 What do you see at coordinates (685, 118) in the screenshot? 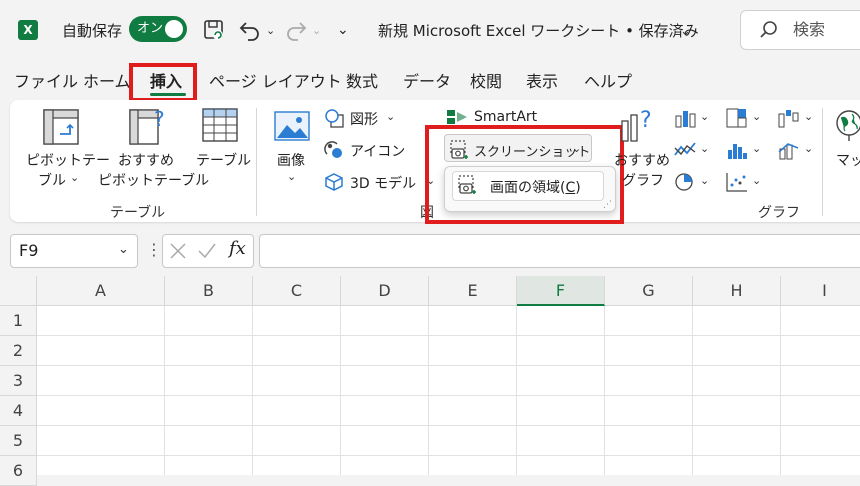
I see `column-chart-icon` at bounding box center [685, 118].